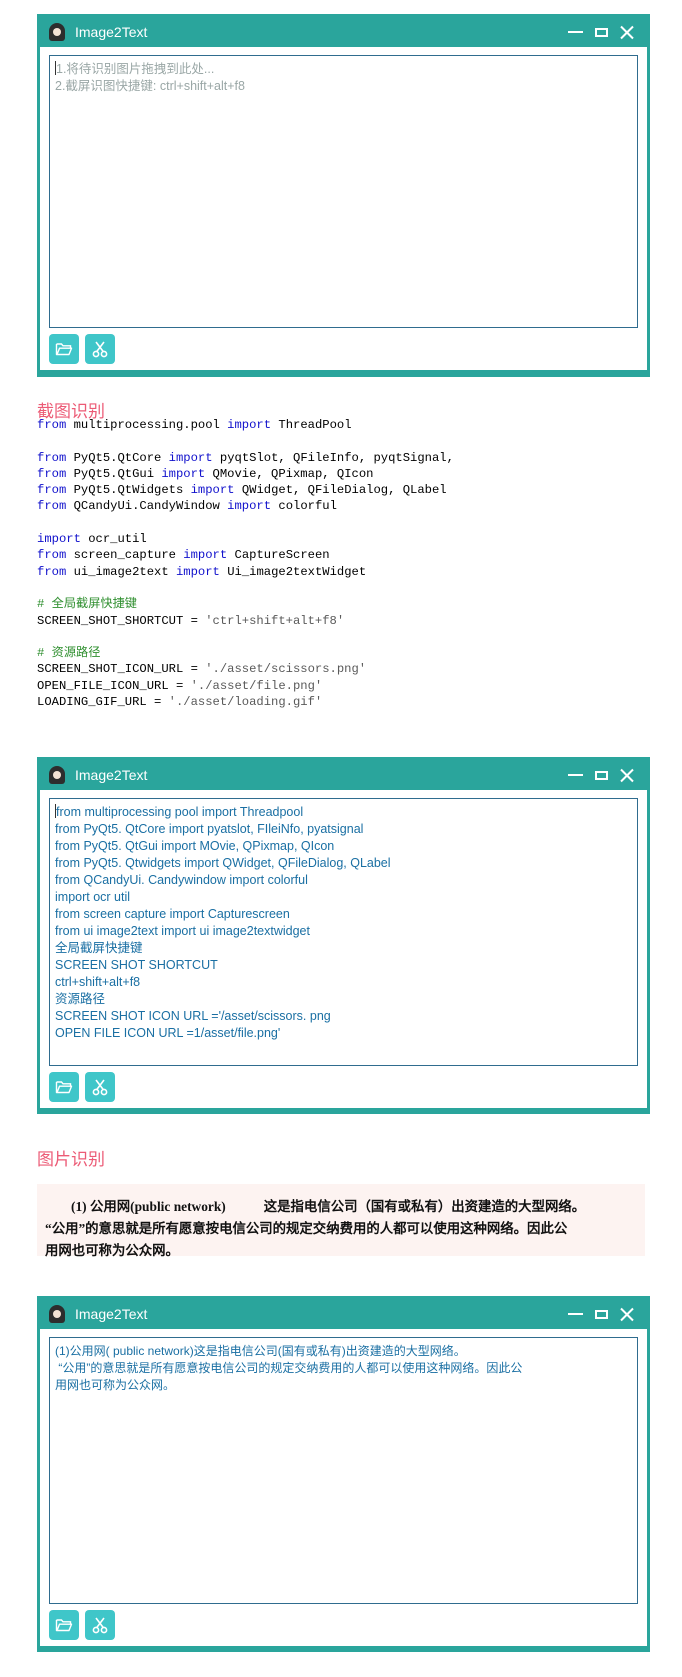  Describe the element at coordinates (112, 1250) in the screenshot. I see `sample-line: 用网也可称为公众网。` at that location.